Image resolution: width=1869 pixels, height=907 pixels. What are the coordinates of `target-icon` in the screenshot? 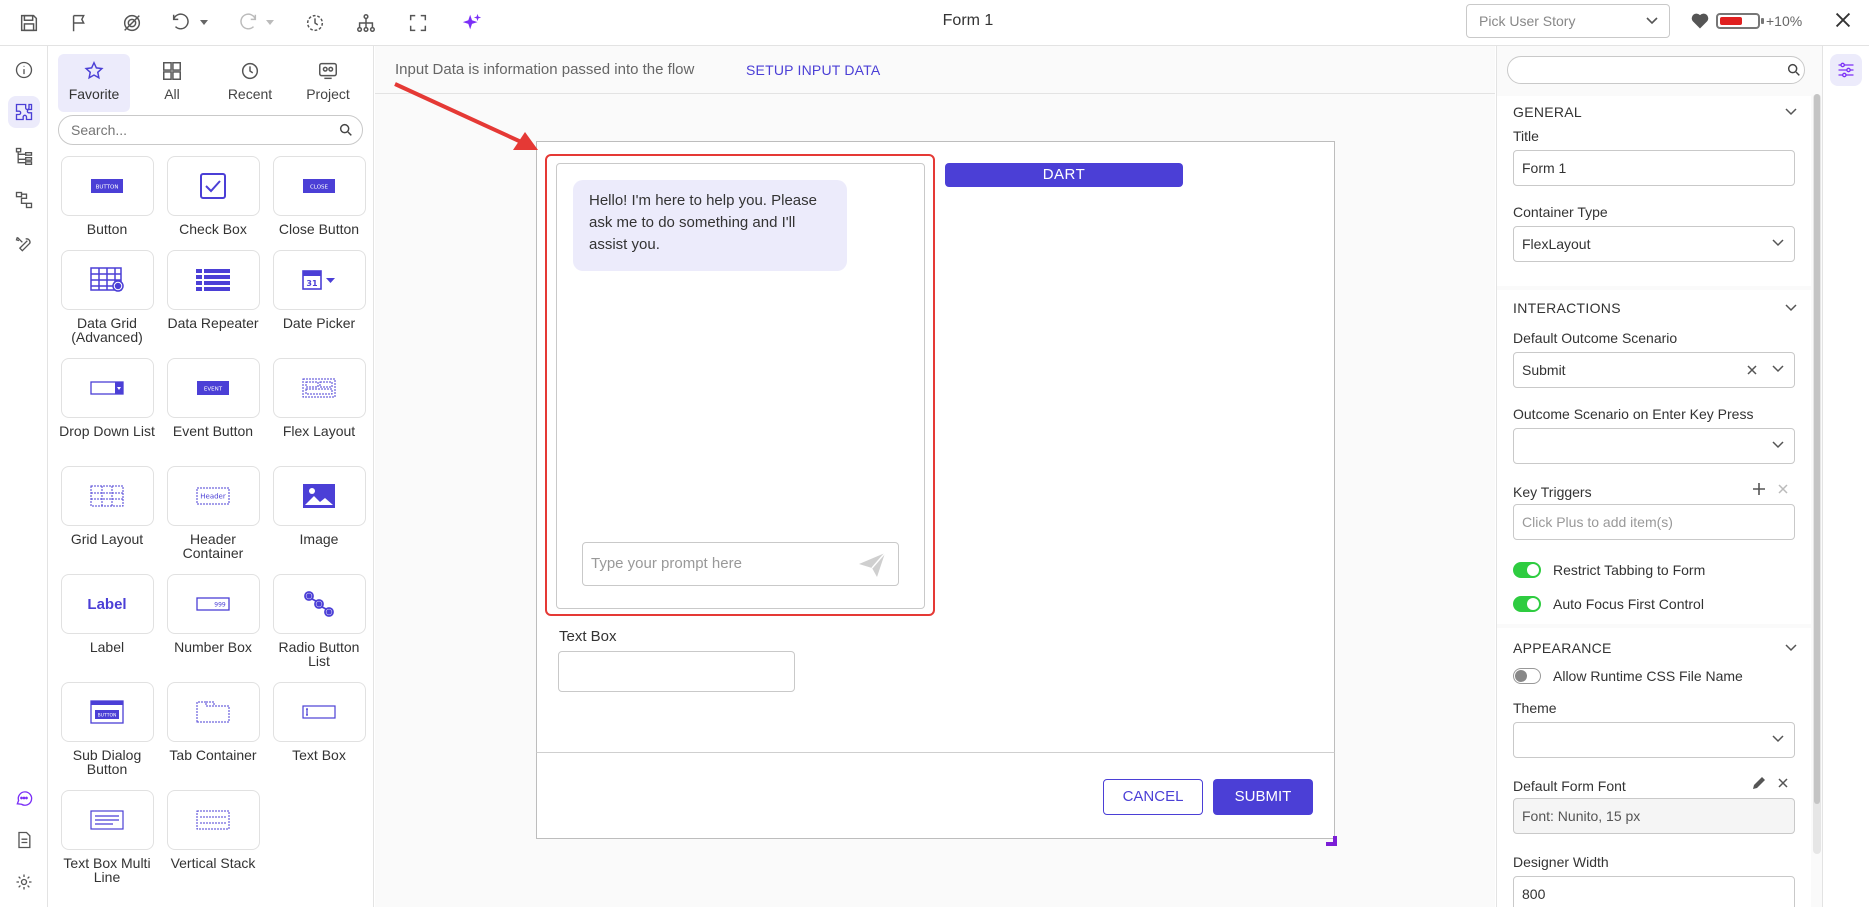 It's located at (132, 23).